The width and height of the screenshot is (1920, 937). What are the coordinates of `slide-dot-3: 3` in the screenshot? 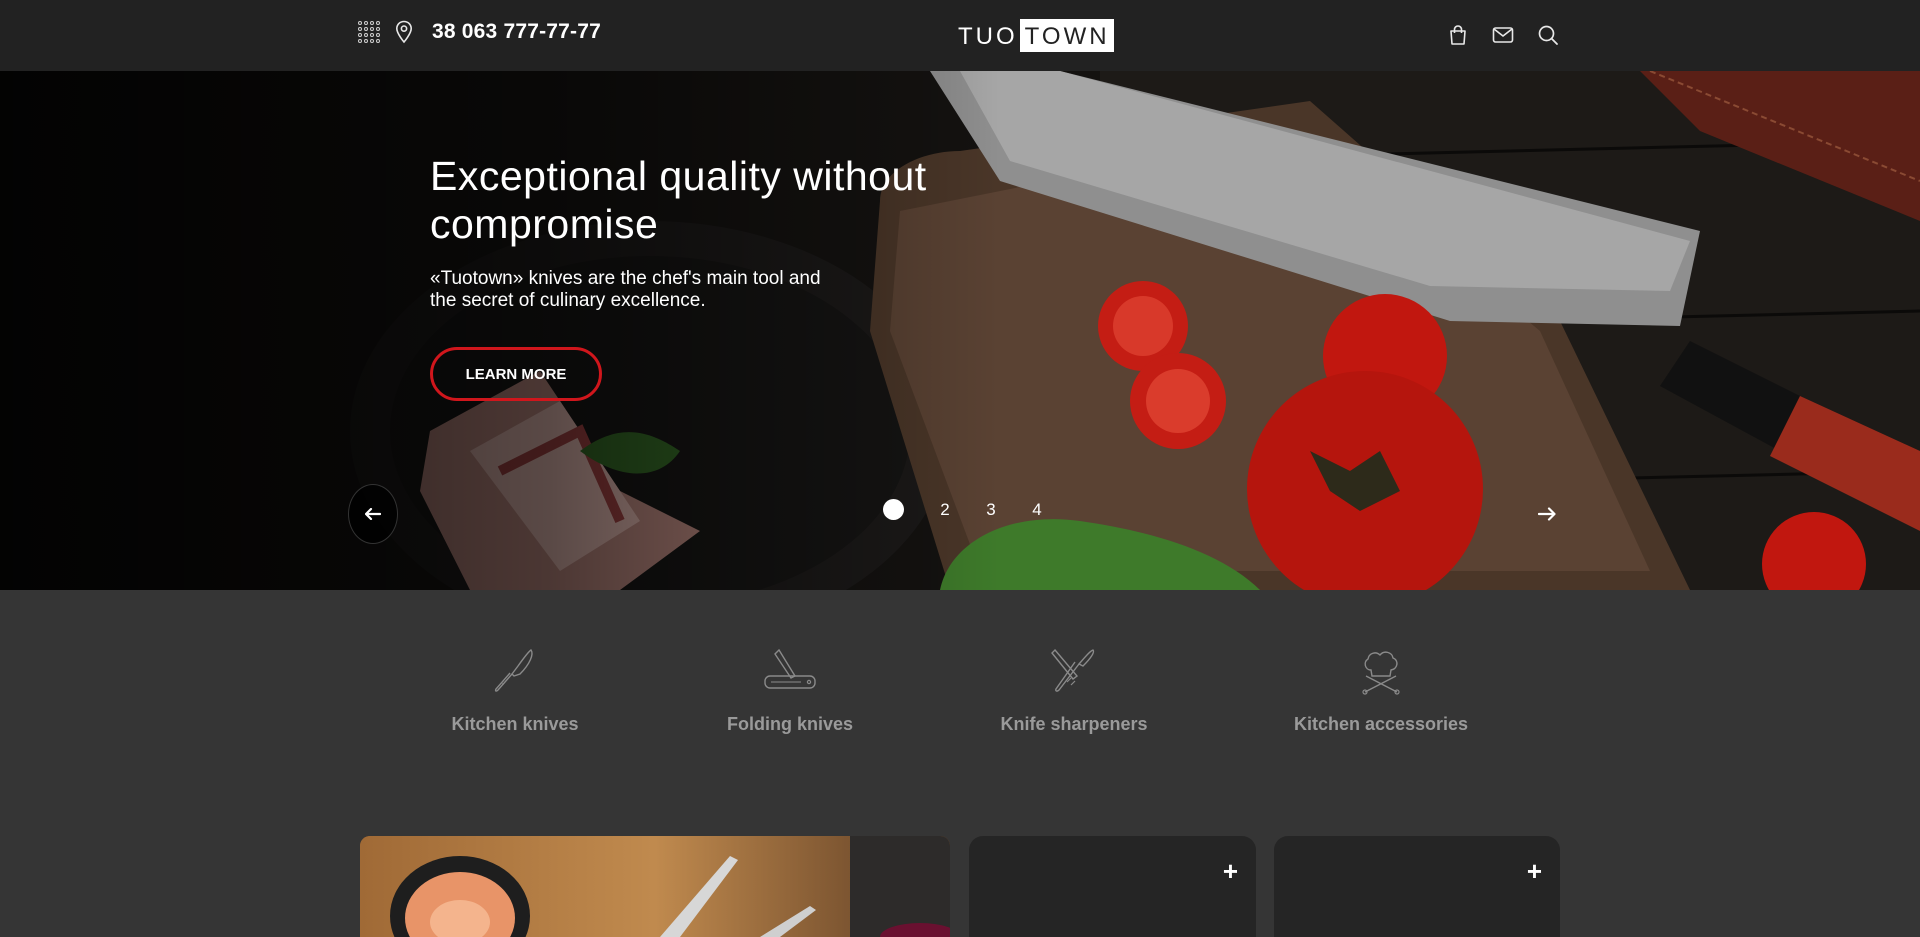 It's located at (991, 510).